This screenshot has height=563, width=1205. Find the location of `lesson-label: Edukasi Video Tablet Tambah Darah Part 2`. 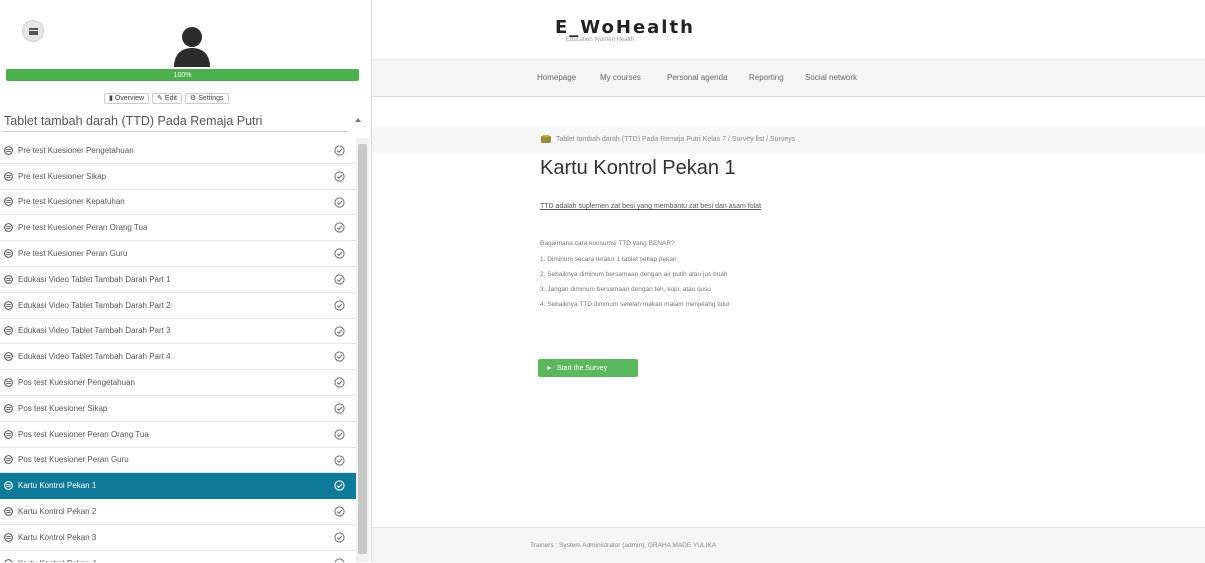

lesson-label: Edukasi Video Tablet Tambah Darah Part 2 is located at coordinates (94, 305).